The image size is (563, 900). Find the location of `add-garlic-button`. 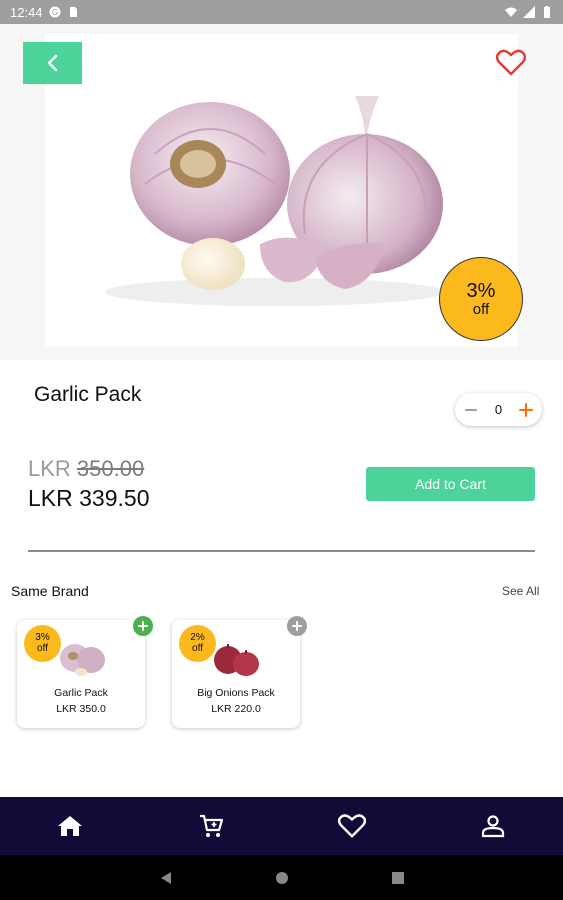

add-garlic-button is located at coordinates (143, 626).